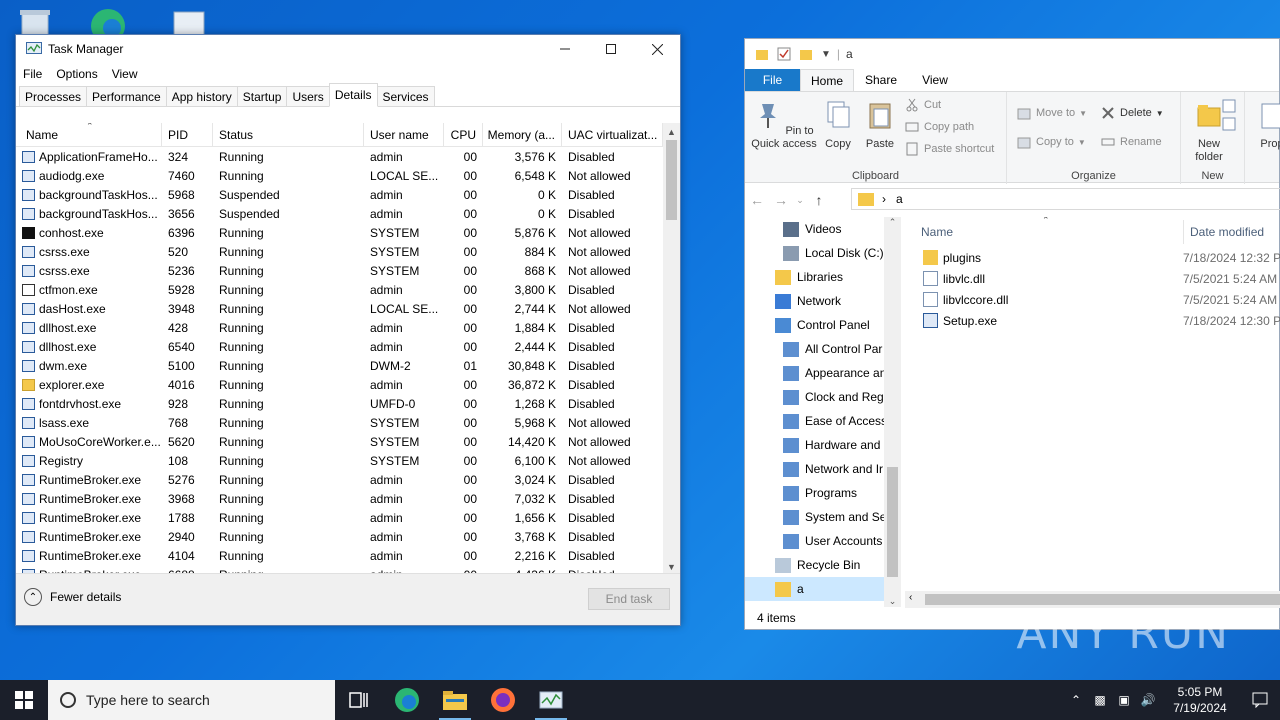 This screenshot has height=720, width=1280. I want to click on copy-to-button: Copy to ▼, so click(1051, 142).